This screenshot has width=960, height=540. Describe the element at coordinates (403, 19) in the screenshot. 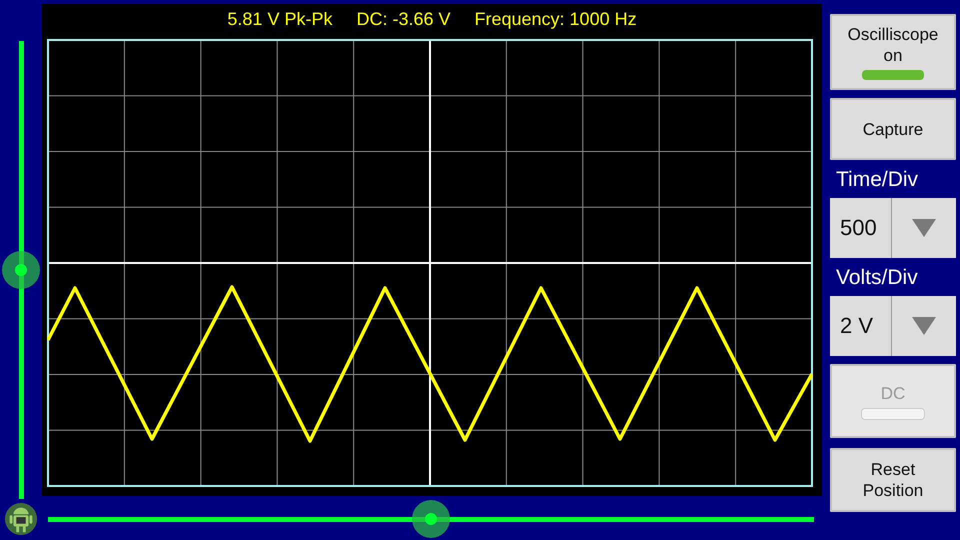

I see `measurement-readout: DC: -3.66 V` at that location.